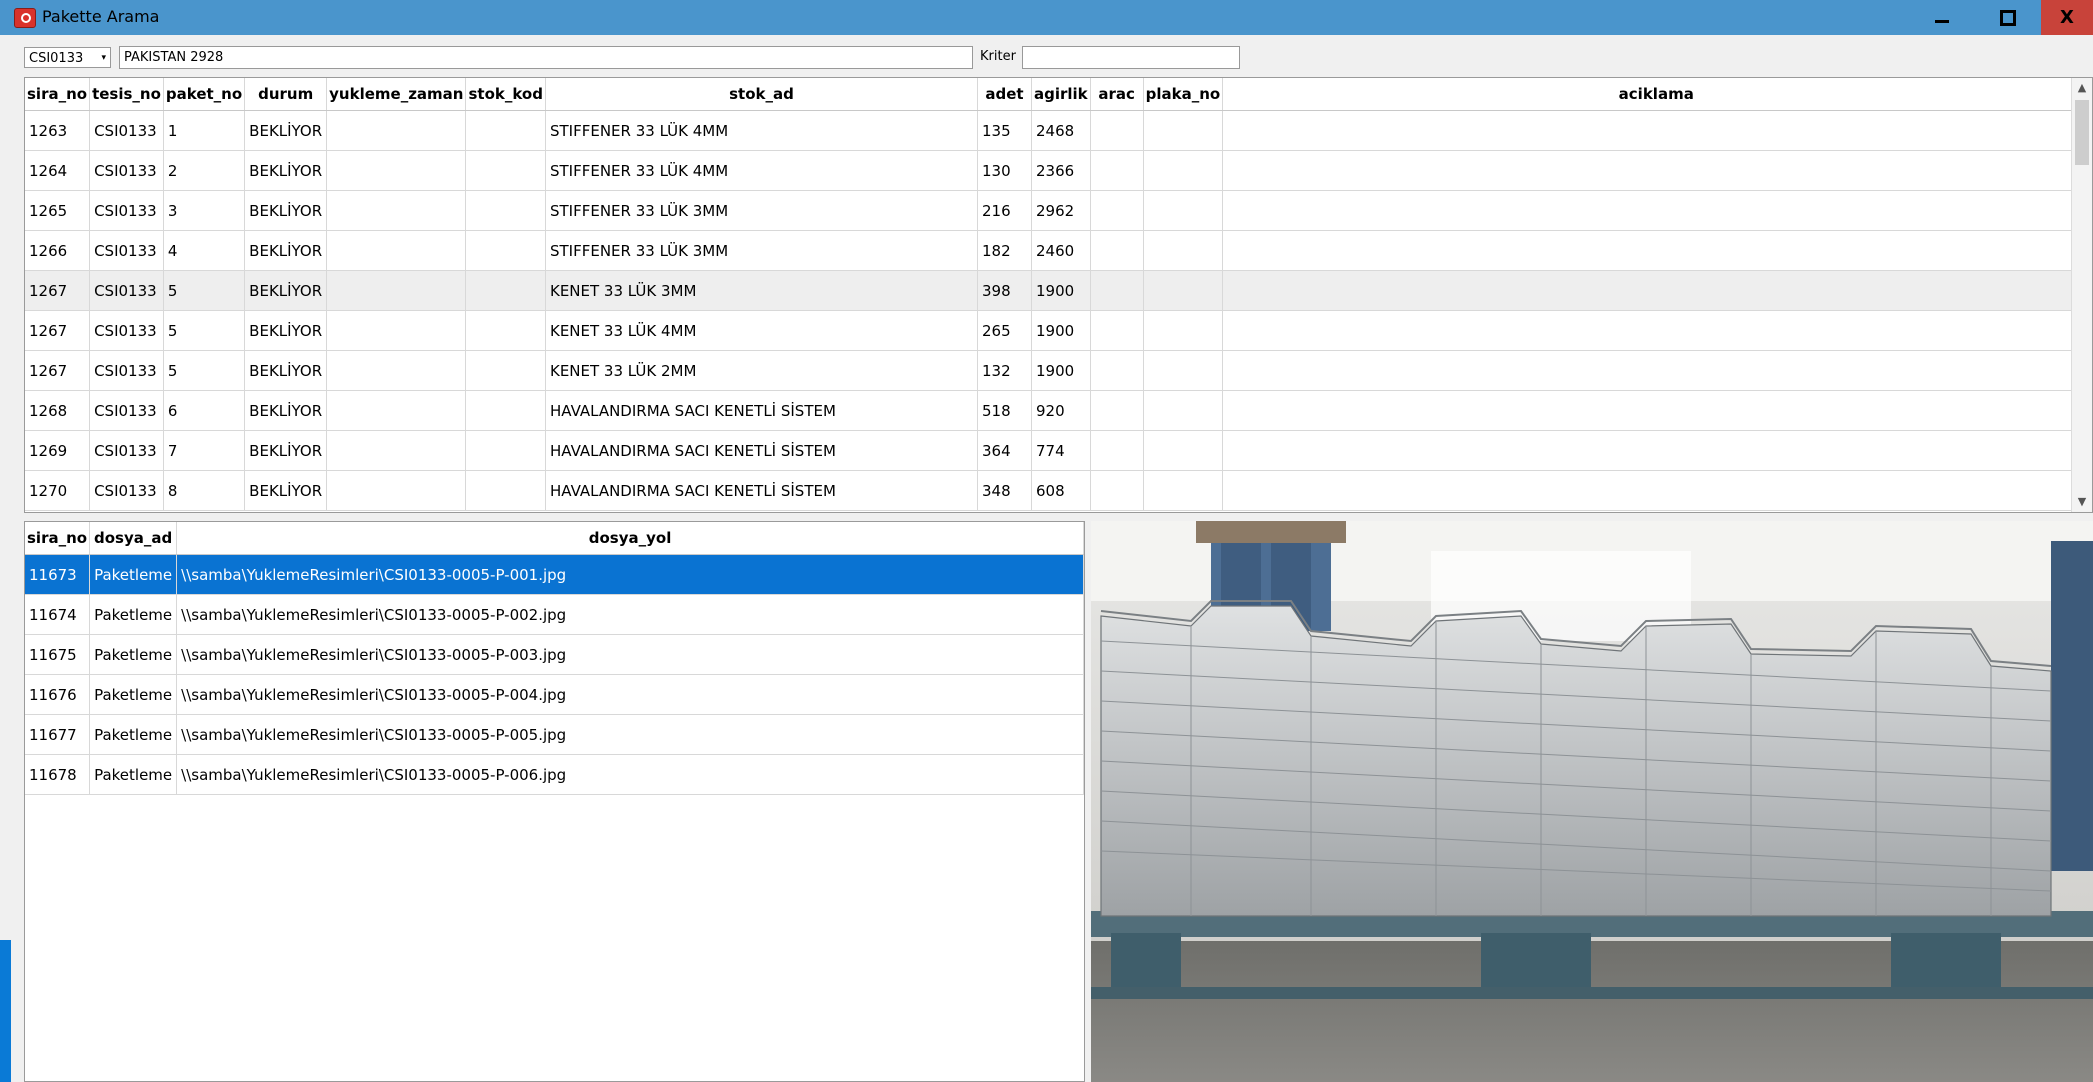 Image resolution: width=2093 pixels, height=1082 pixels. What do you see at coordinates (58, 170) in the screenshot?
I see `cell-sira-no: 1264` at bounding box center [58, 170].